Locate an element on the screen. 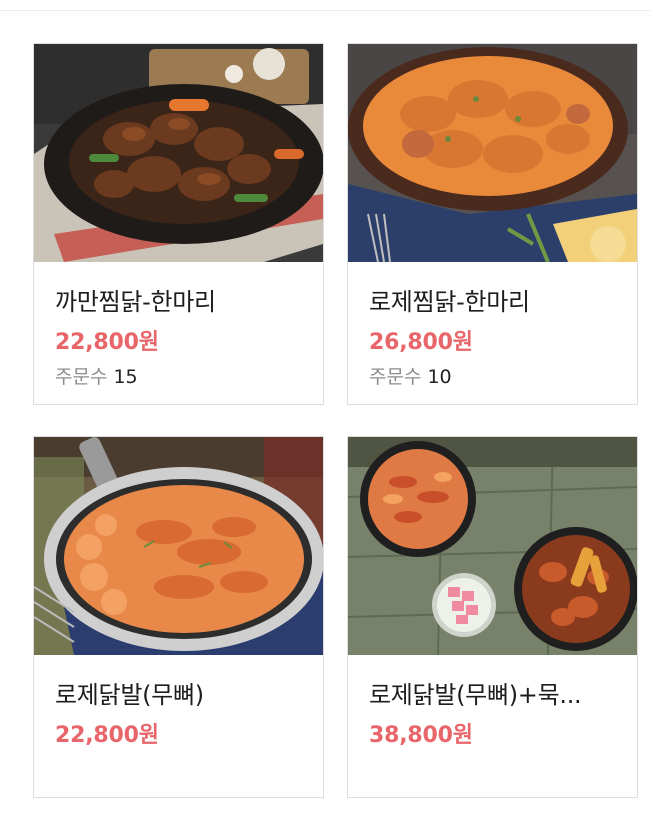 This screenshot has height=830, width=650. order-count: 주문수 10 is located at coordinates (410, 375).